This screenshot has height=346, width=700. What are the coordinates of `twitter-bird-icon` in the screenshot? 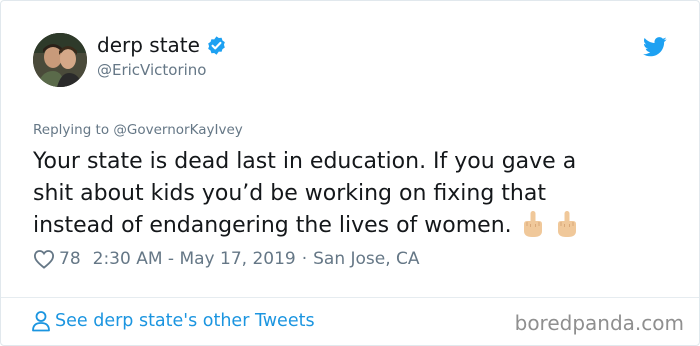 It's located at (655, 47).